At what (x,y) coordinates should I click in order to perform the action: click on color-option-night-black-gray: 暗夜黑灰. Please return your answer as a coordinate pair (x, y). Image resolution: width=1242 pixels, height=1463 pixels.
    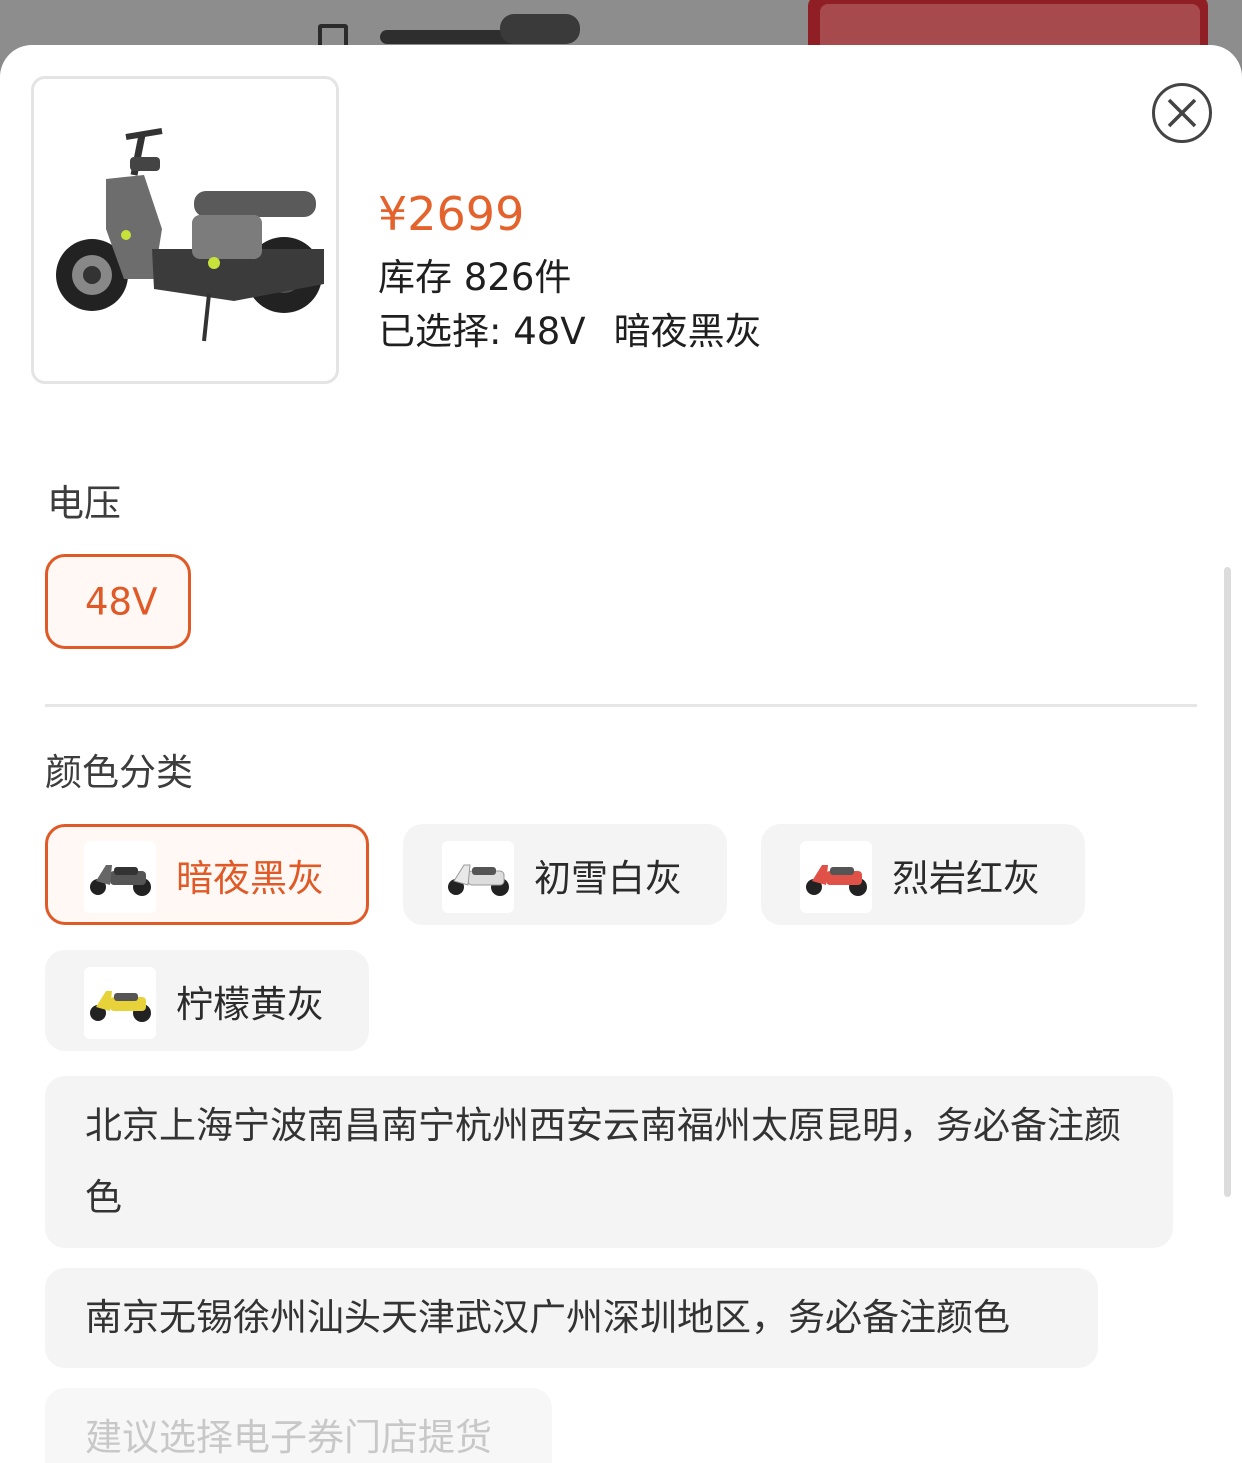
    Looking at the image, I should click on (207, 874).